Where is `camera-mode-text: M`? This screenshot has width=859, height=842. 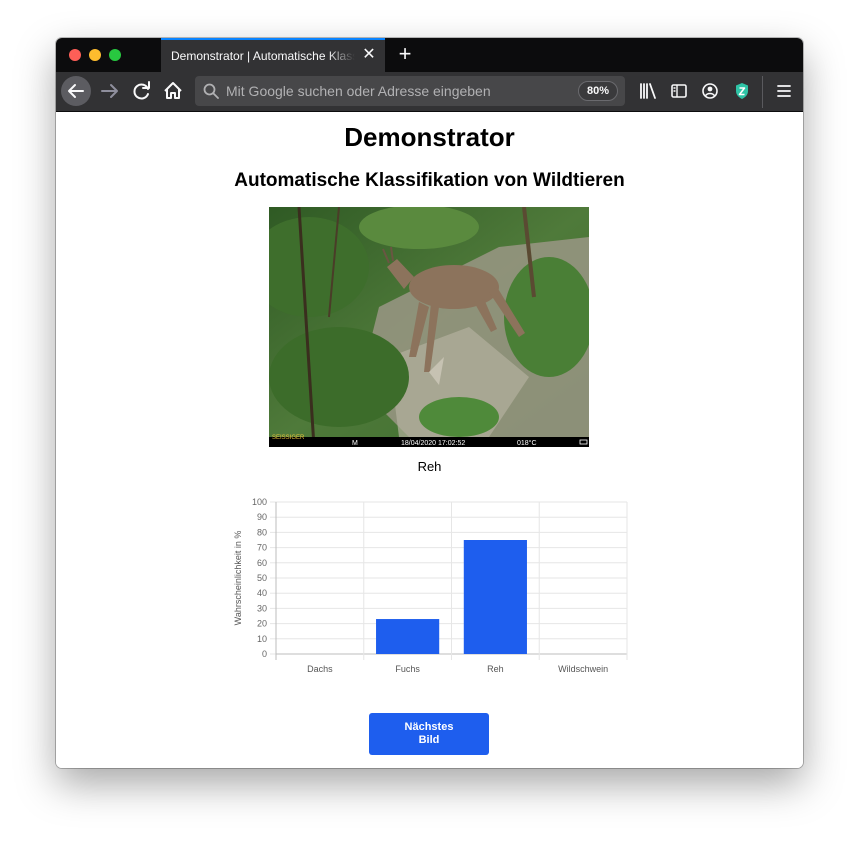
camera-mode-text: M is located at coordinates (355, 443).